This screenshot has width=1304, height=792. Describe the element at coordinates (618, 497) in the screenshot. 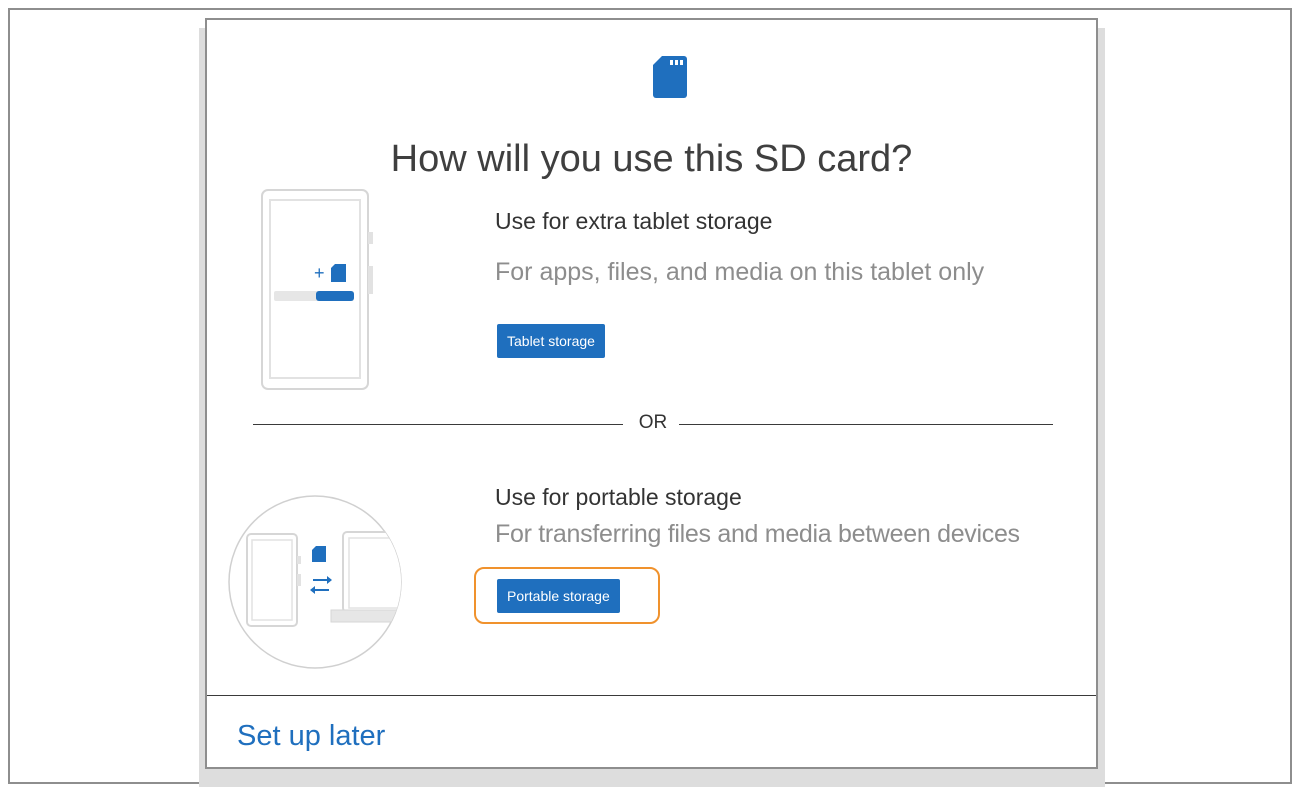

I see `portable-option-title: Use for portable storage` at that location.